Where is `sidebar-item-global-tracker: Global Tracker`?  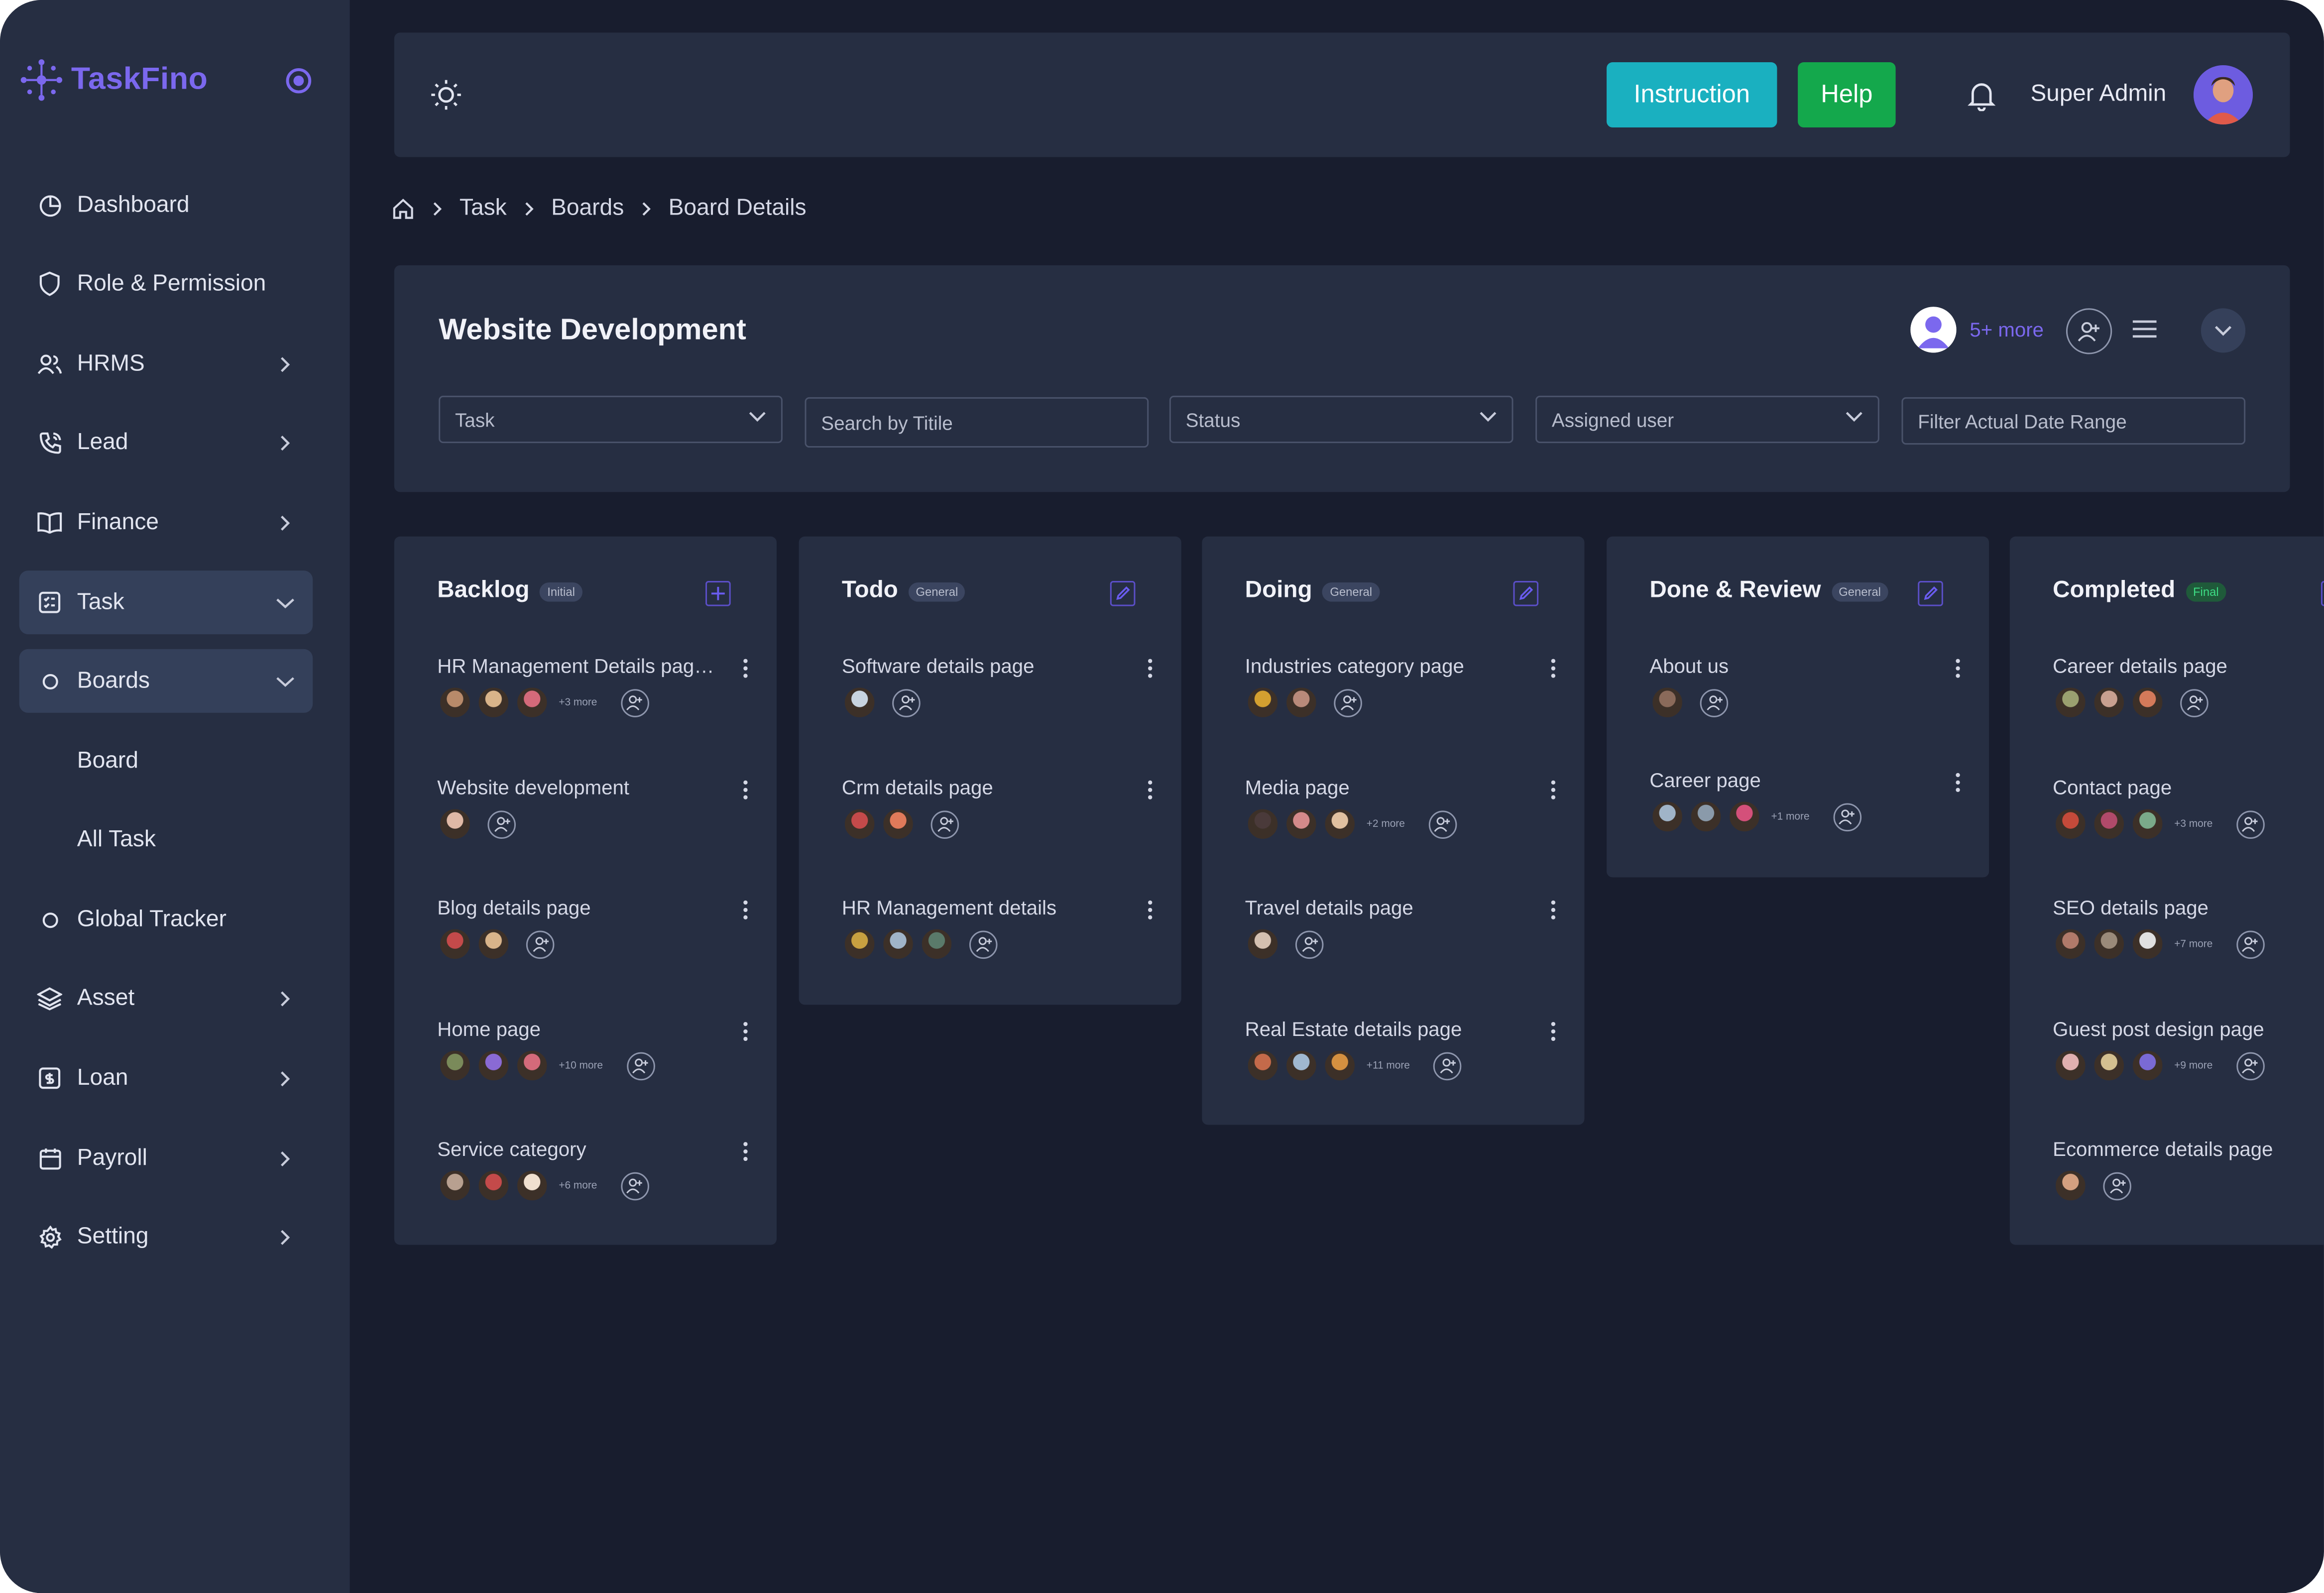 sidebar-item-global-tracker: Global Tracker is located at coordinates (166, 920).